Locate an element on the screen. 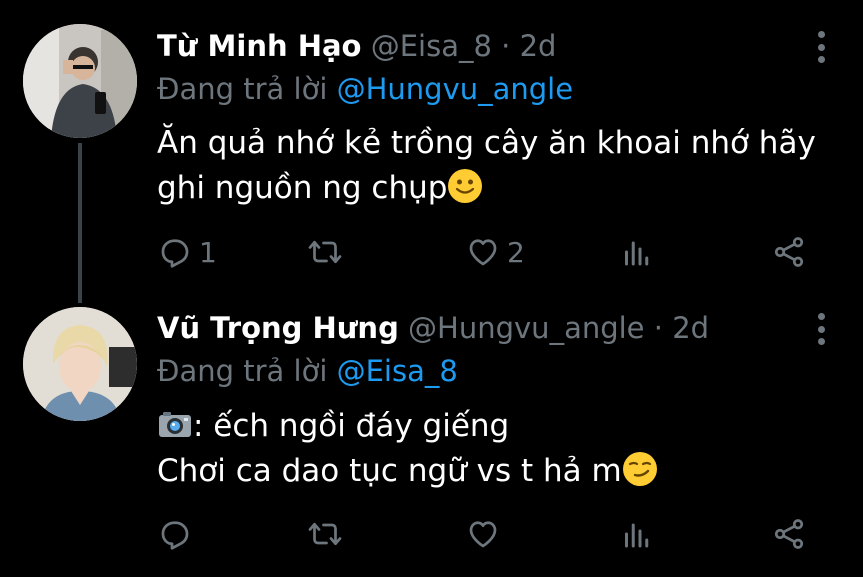  like-button is located at coordinates (486, 534).